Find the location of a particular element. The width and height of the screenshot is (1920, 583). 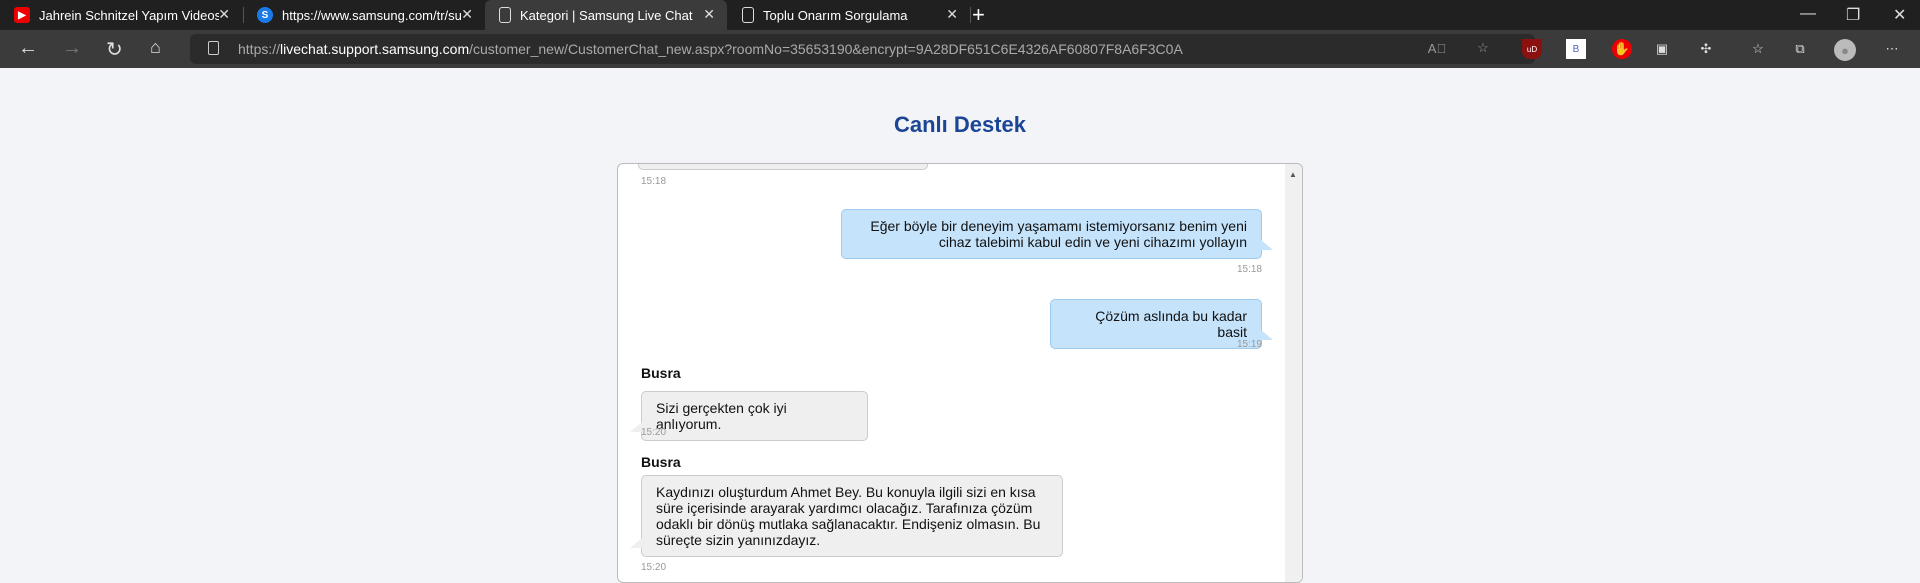

b-extension-icon: B is located at coordinates (1576, 49).